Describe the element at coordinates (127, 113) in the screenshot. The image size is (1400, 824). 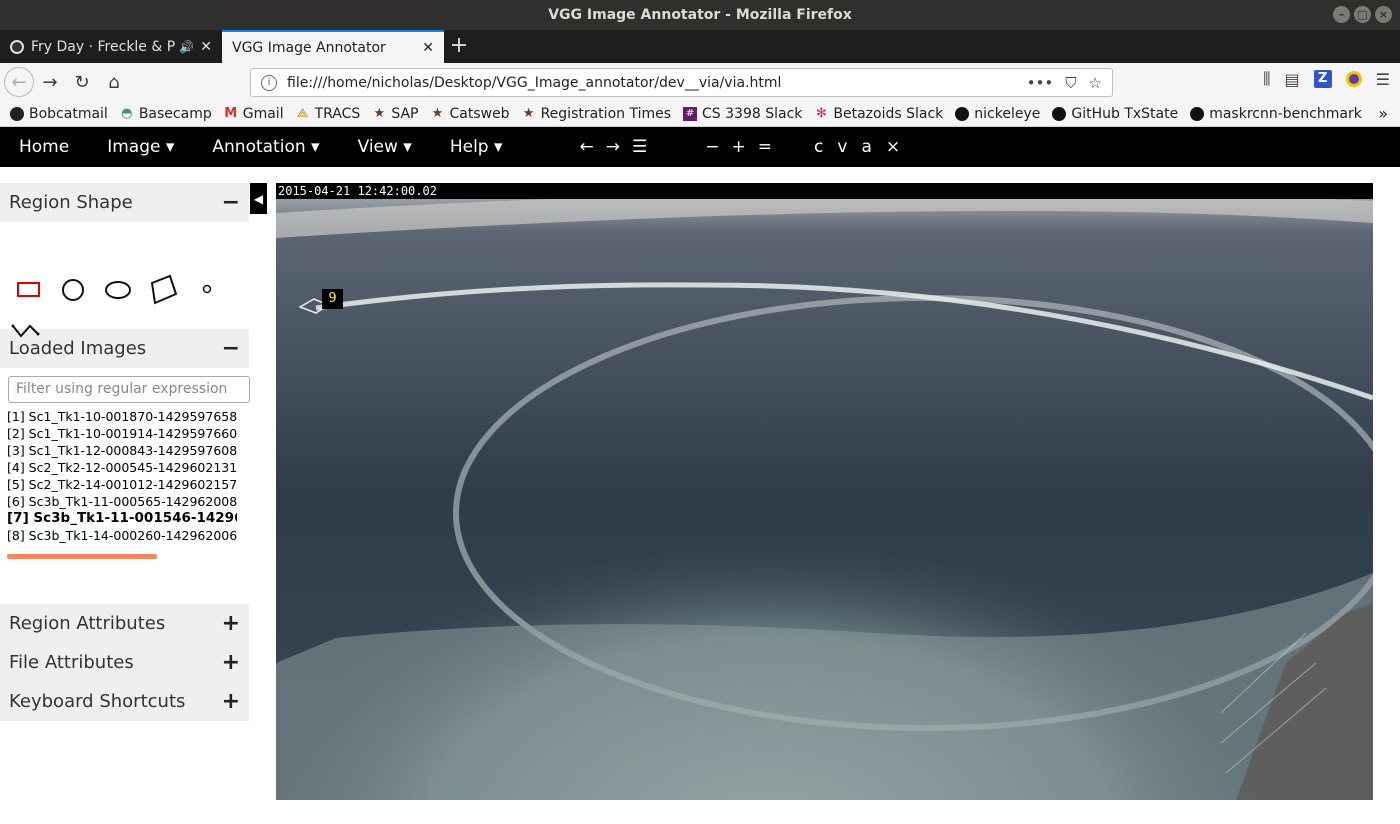
I see `basecamp-icon: ◓` at that location.